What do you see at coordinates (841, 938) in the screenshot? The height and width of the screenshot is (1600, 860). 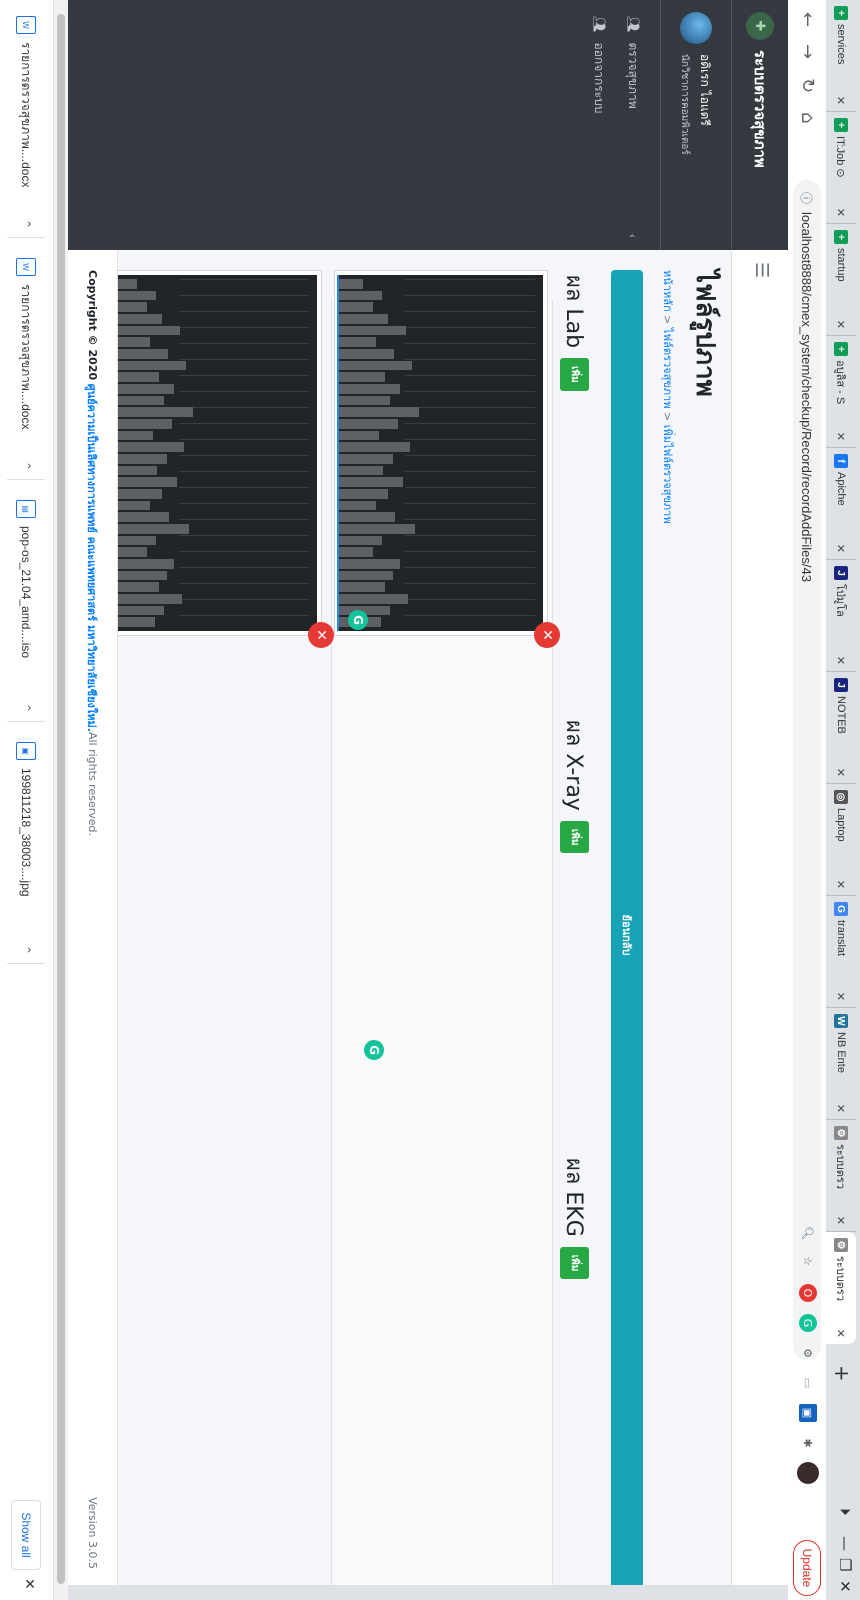 I see `tab-title: translat` at bounding box center [841, 938].